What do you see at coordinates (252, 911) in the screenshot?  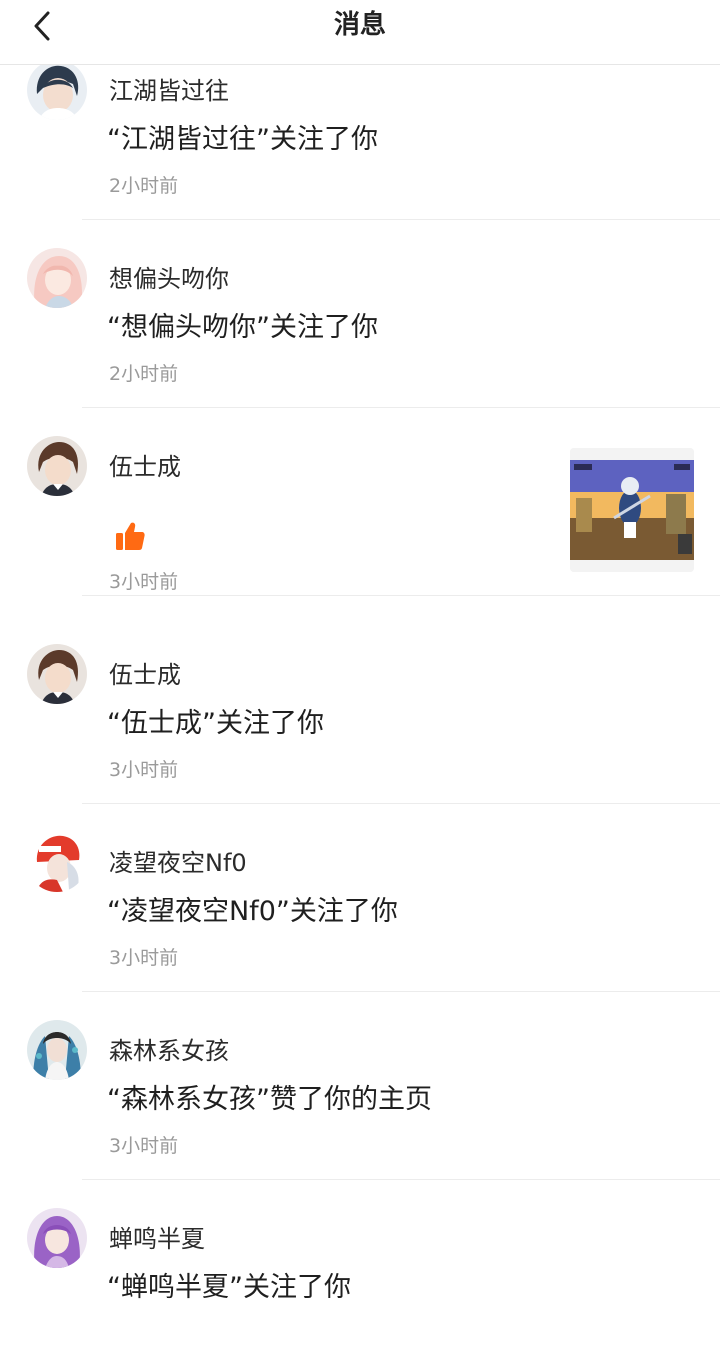 I see `message-text: “凌望夜空Nf0”关注了你` at bounding box center [252, 911].